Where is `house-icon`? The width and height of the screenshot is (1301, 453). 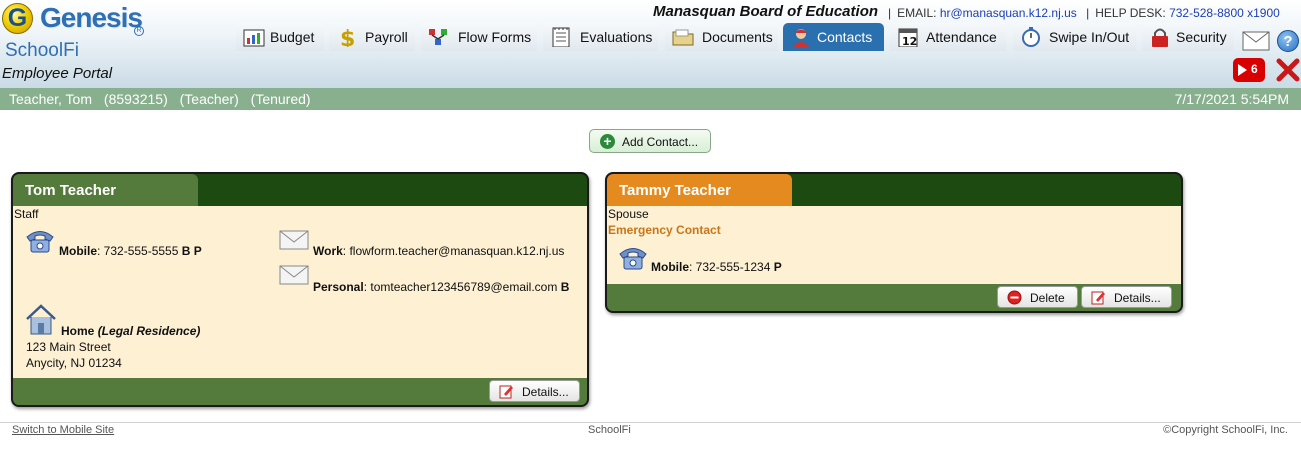
house-icon is located at coordinates (41, 319).